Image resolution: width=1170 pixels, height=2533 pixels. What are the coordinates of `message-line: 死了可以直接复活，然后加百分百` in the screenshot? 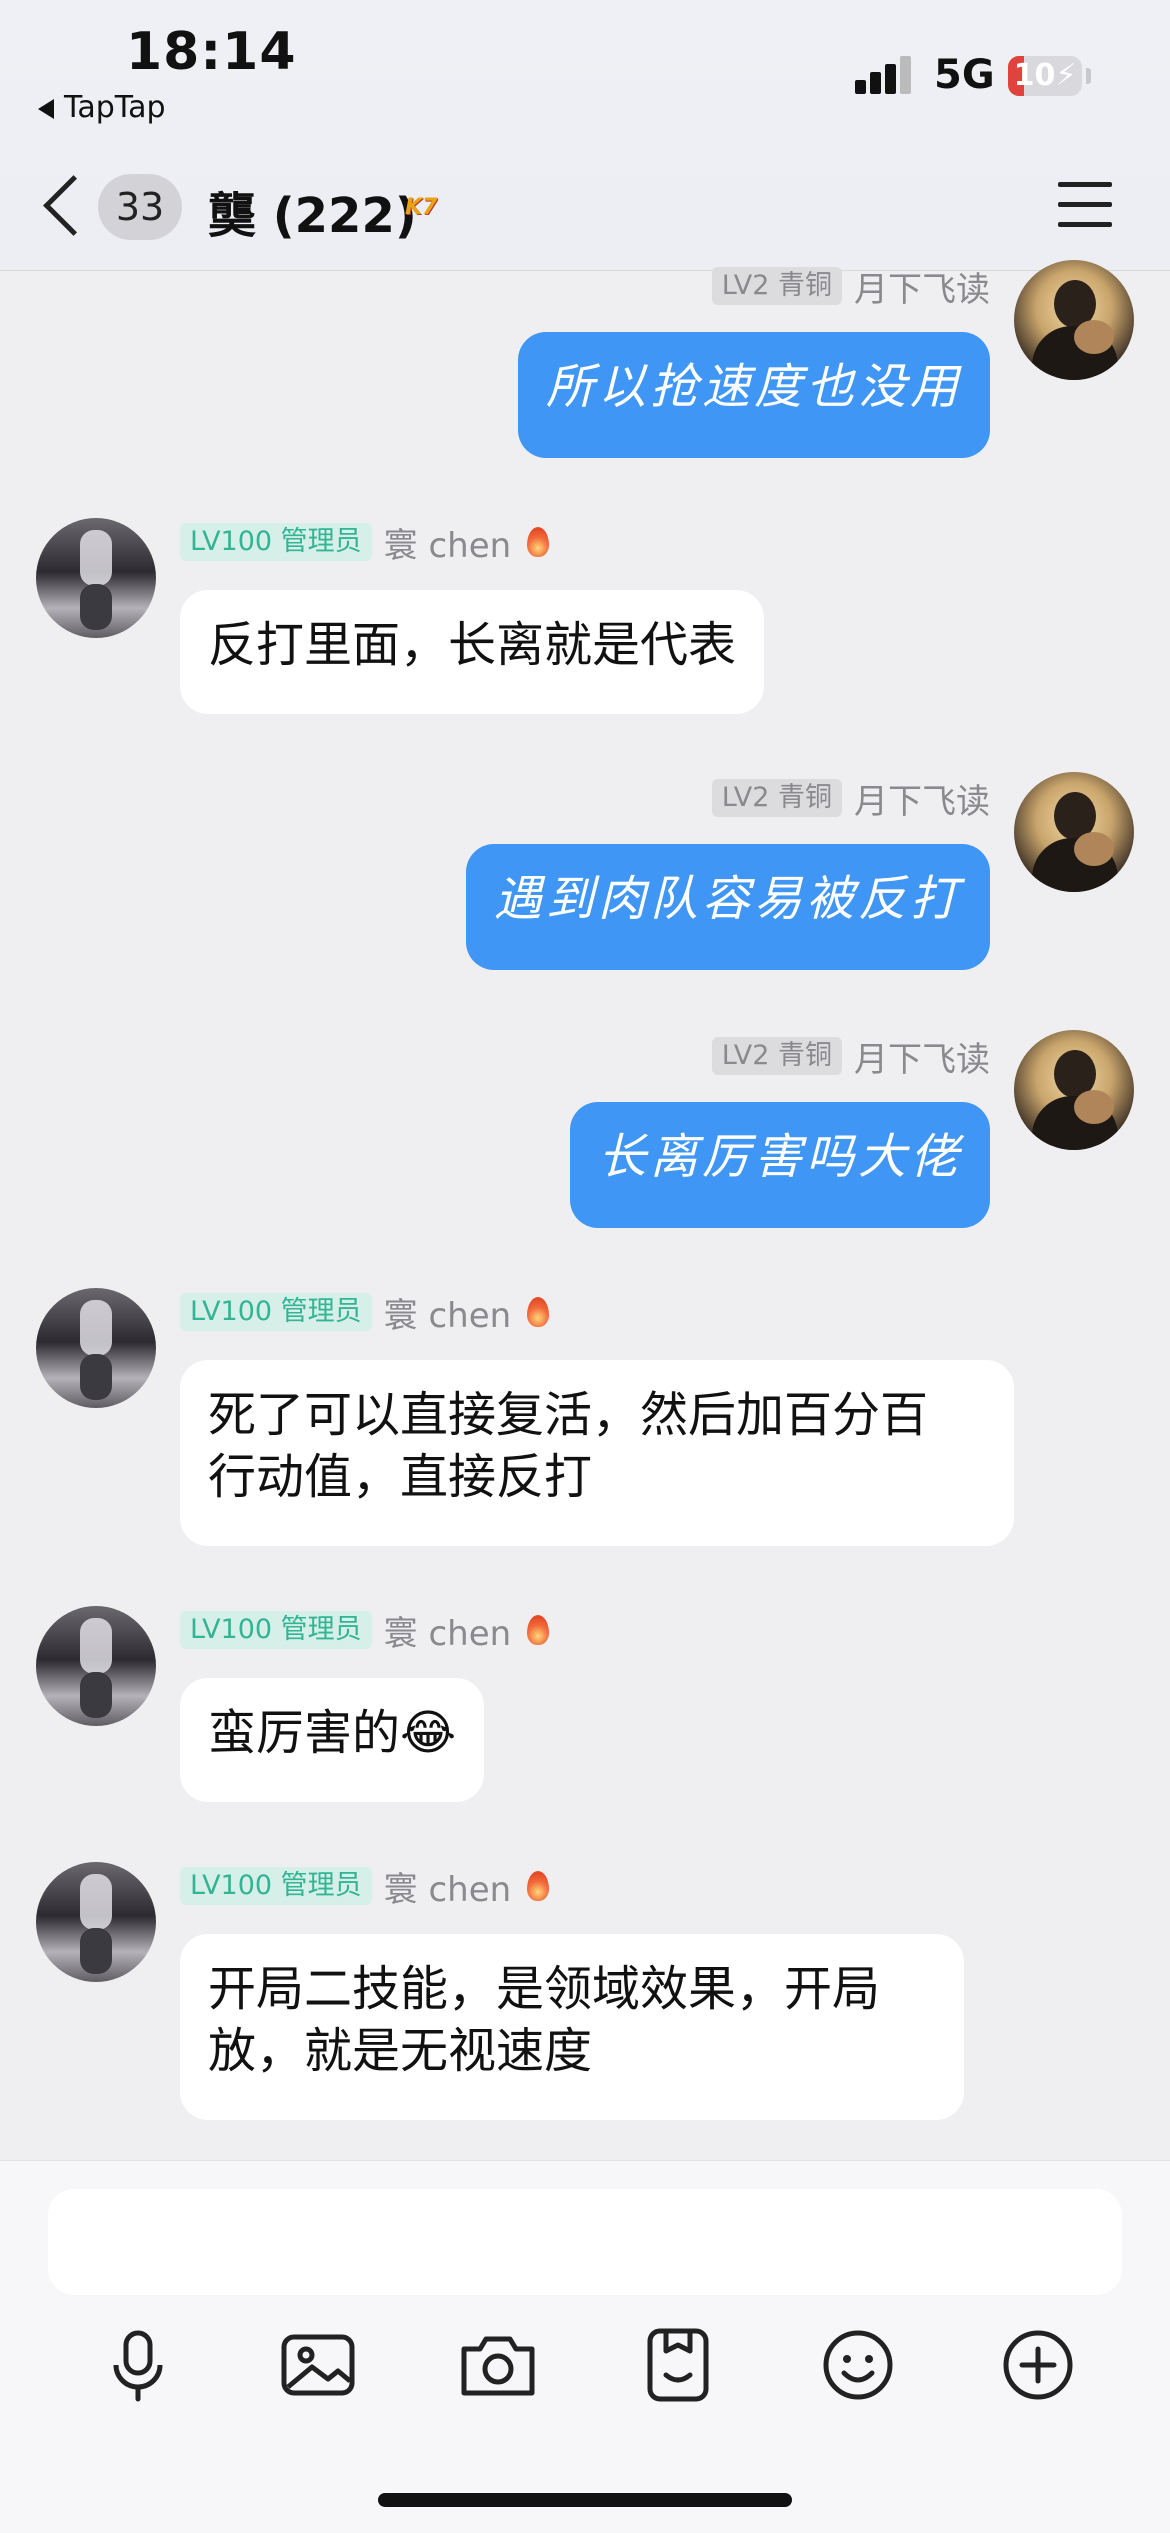 It's located at (568, 1415).